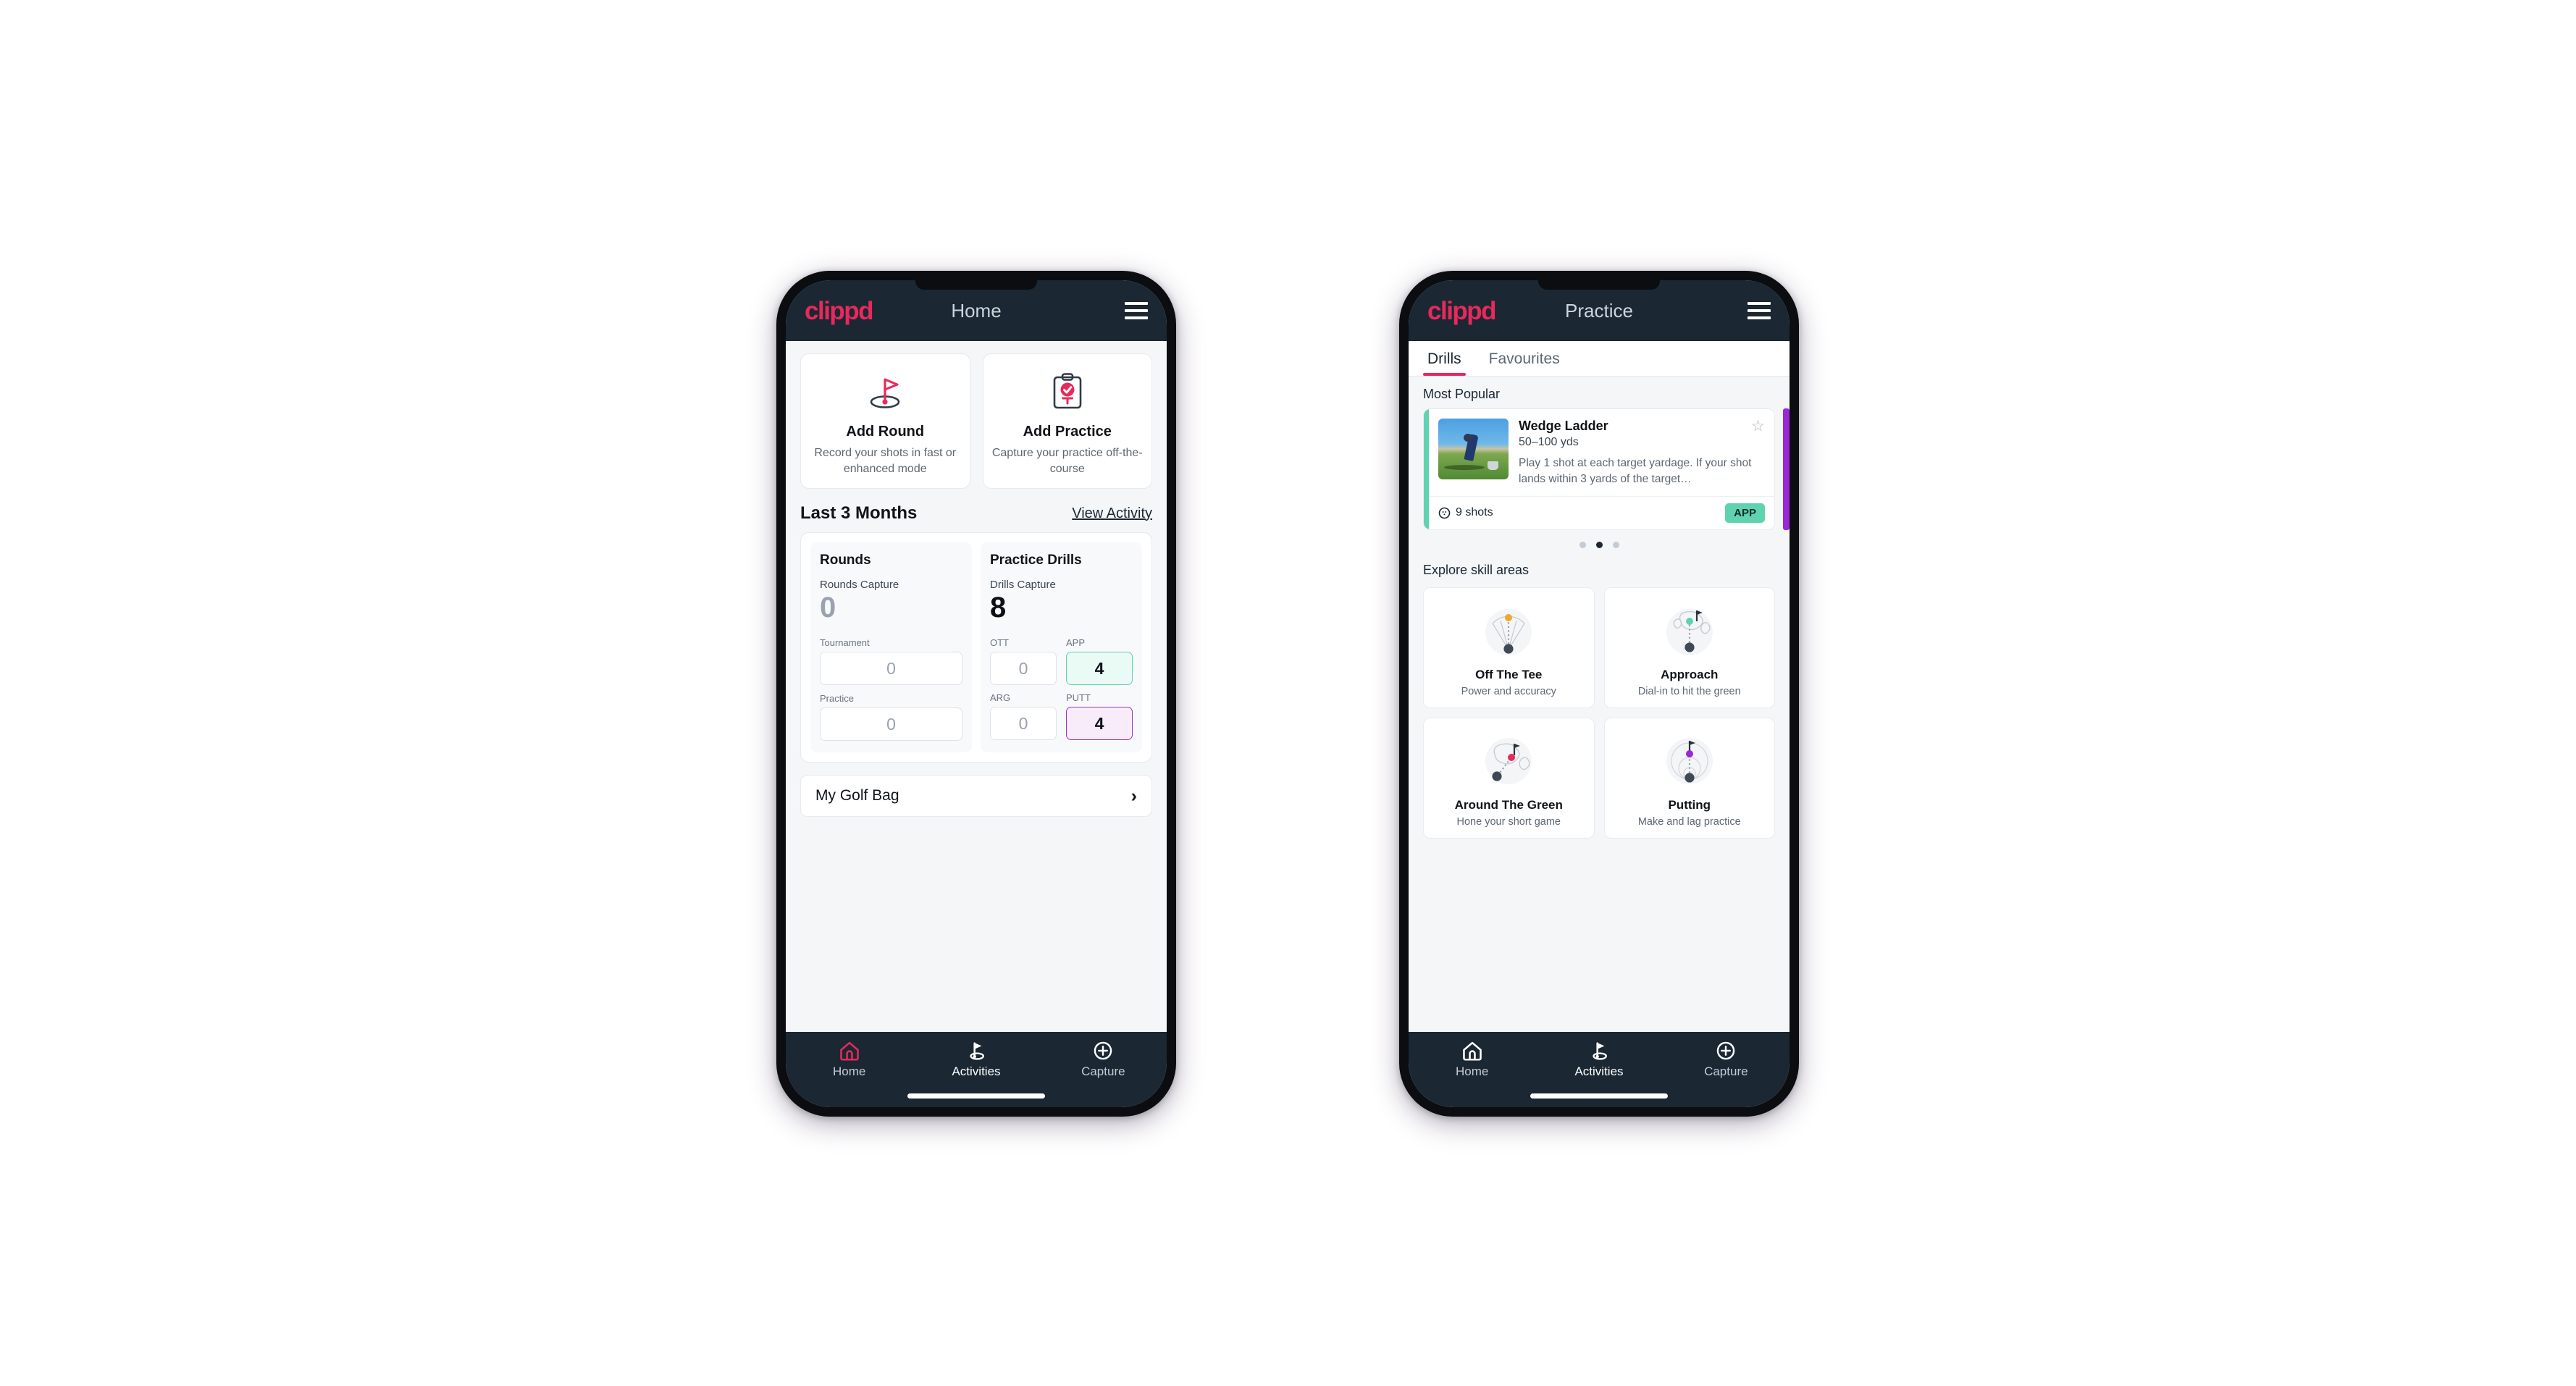 This screenshot has height=1386, width=2576. I want to click on drill-shots: 9 shots, so click(1465, 512).